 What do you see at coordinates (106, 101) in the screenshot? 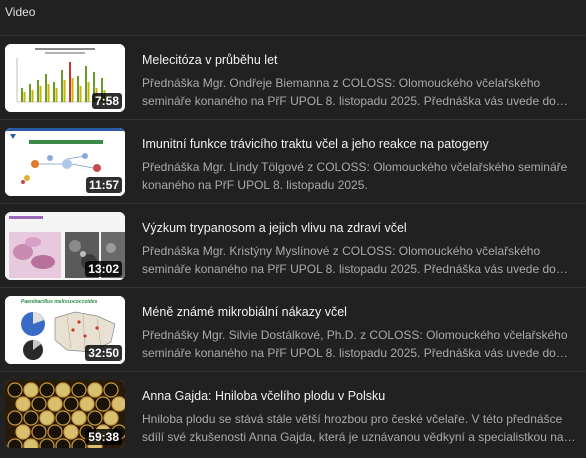
I see `video-duration: 7:58` at bounding box center [106, 101].